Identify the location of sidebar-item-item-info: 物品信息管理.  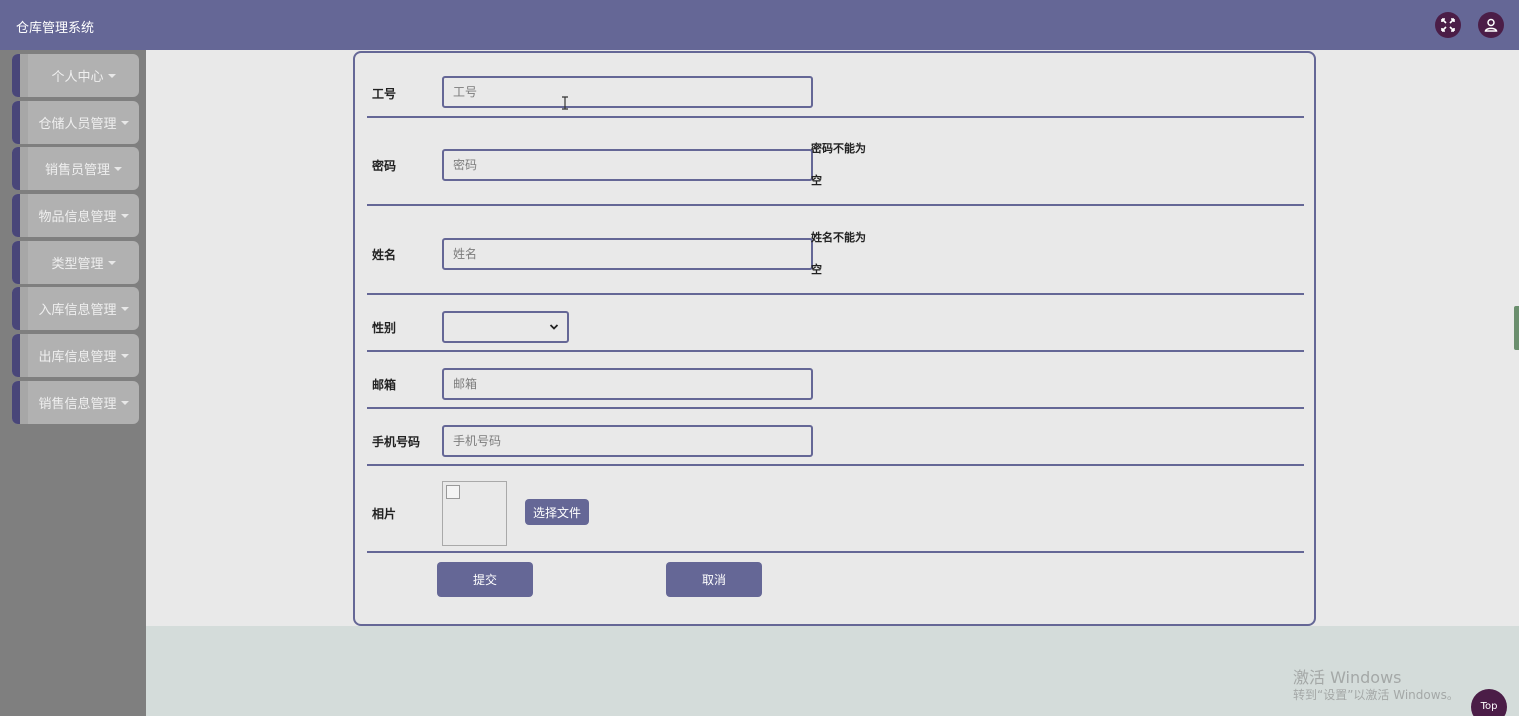
(75, 215).